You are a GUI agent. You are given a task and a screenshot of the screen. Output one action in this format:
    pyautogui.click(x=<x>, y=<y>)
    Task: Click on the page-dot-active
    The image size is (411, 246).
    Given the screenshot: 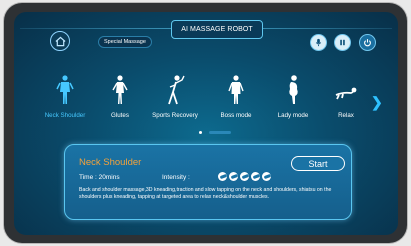 What is the action you would take?
    pyautogui.click(x=200, y=132)
    